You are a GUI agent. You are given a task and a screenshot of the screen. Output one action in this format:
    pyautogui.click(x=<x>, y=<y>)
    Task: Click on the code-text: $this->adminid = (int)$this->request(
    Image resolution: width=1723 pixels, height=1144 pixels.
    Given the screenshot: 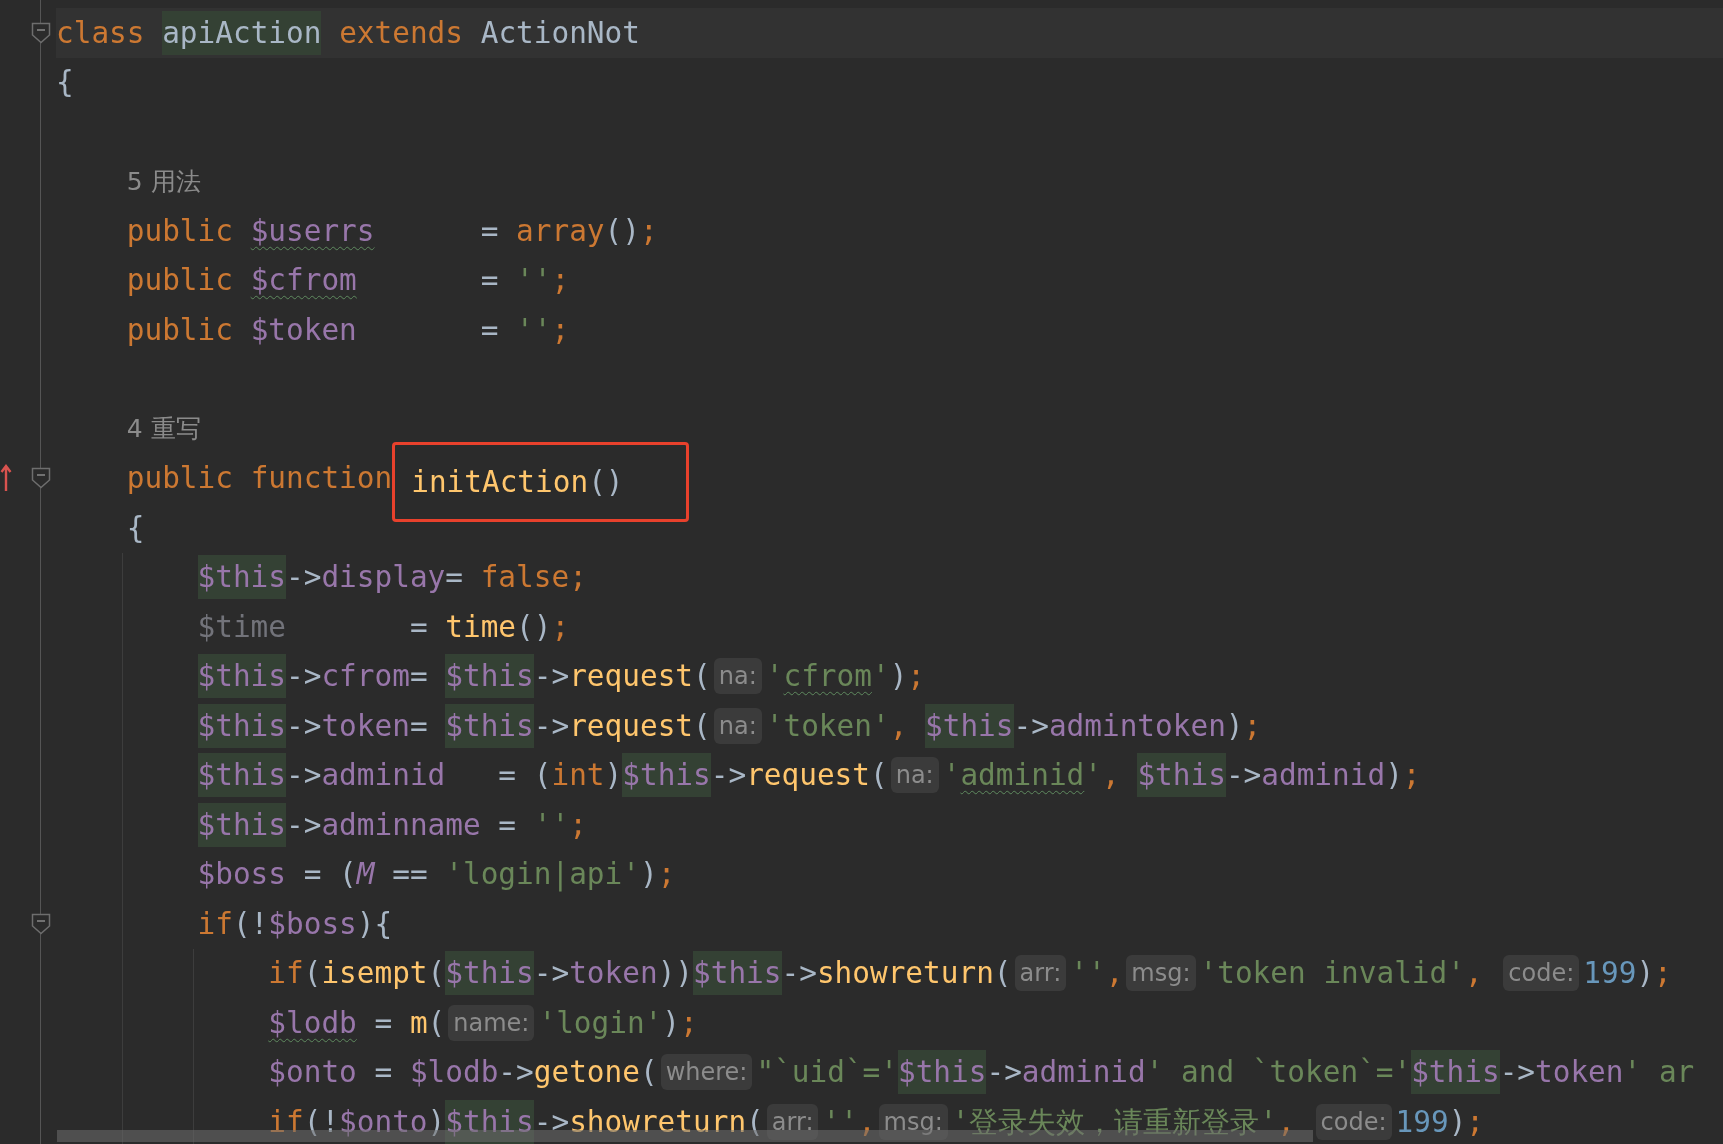 What is the action you would take?
    pyautogui.click(x=542, y=775)
    